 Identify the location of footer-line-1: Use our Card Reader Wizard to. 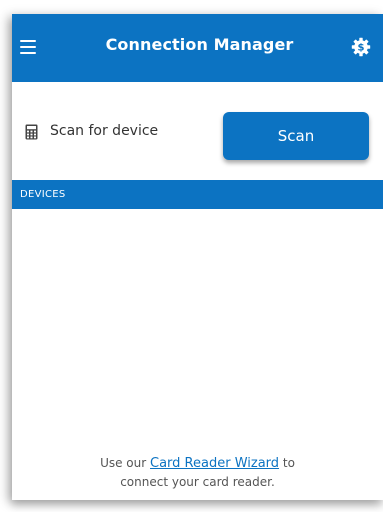
(197, 463).